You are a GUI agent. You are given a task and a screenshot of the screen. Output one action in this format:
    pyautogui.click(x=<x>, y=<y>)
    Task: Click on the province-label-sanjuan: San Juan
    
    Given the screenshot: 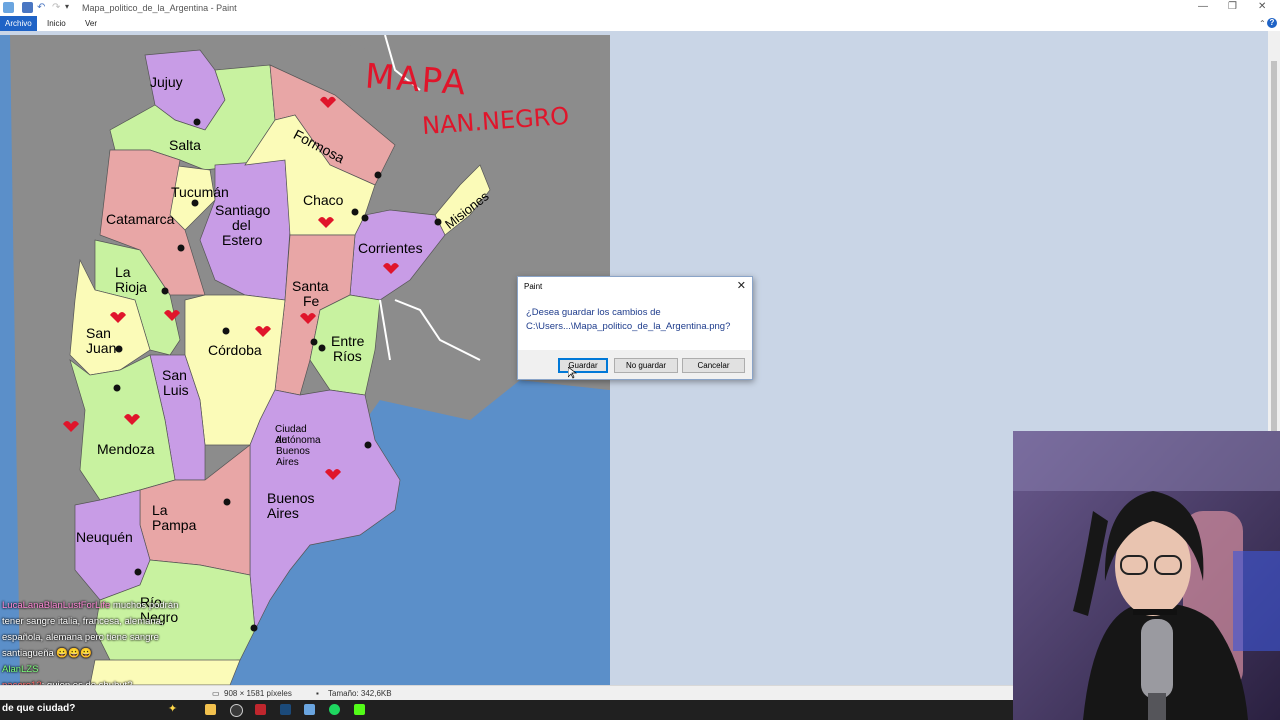 What is the action you would take?
    pyautogui.click(x=101, y=340)
    